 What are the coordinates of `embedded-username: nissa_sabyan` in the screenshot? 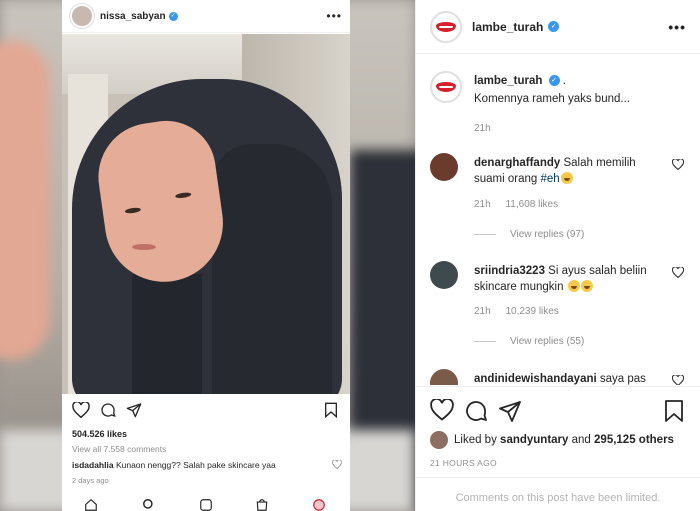 It's located at (133, 16).